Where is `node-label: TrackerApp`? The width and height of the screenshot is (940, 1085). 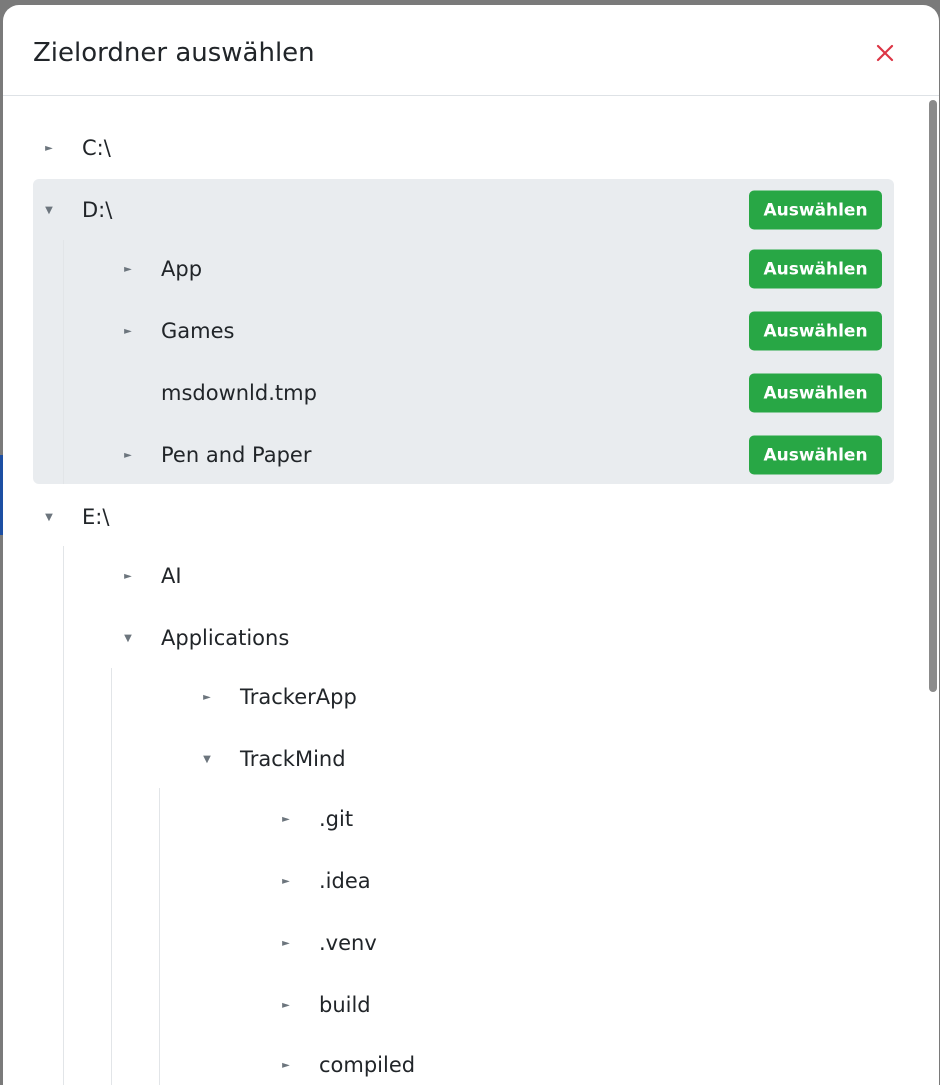 node-label: TrackerApp is located at coordinates (298, 697).